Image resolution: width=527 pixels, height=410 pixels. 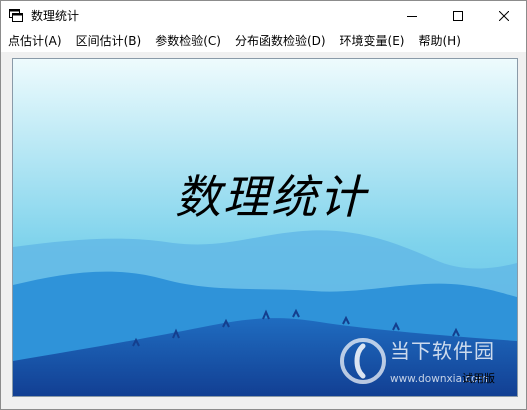 I want to click on splash-title: 数理统计, so click(x=271, y=197).